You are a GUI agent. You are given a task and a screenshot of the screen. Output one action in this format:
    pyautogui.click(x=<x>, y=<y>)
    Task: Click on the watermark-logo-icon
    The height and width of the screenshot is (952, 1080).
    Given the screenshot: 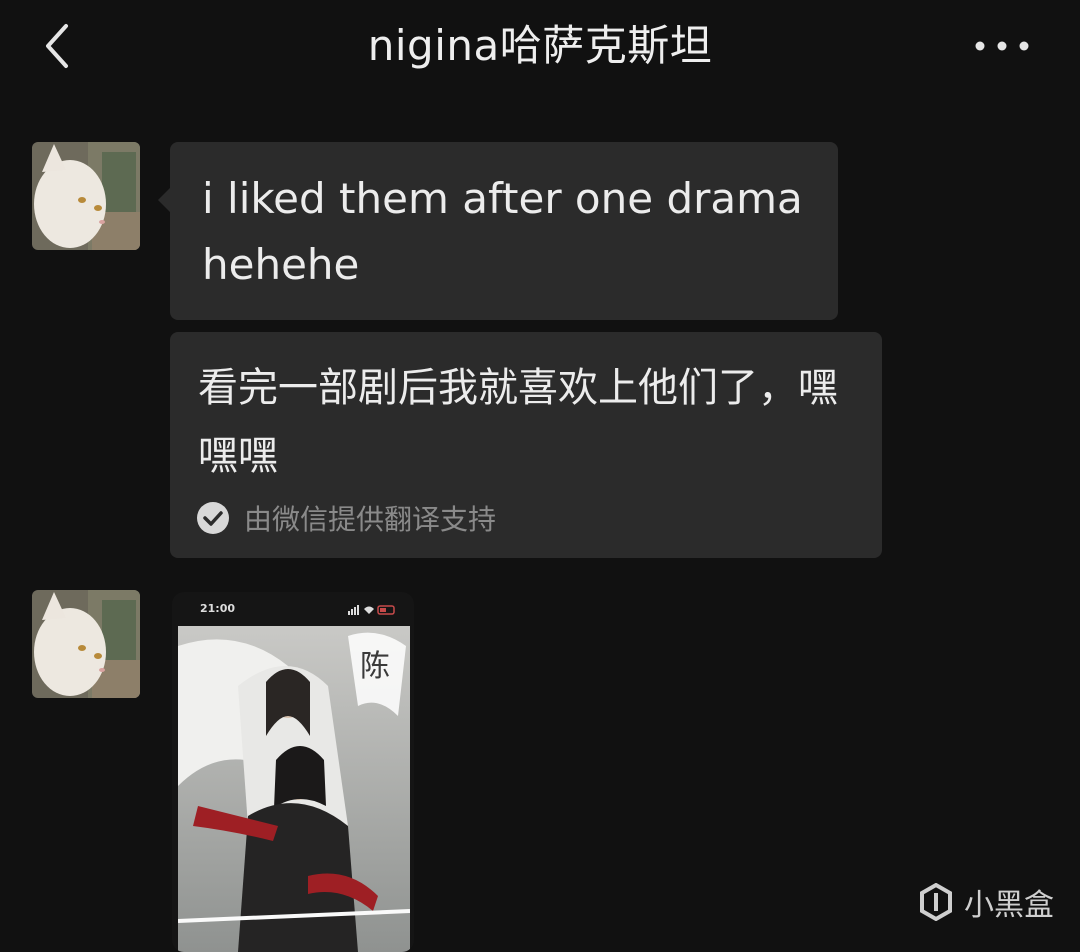 What is the action you would take?
    pyautogui.click(x=936, y=902)
    